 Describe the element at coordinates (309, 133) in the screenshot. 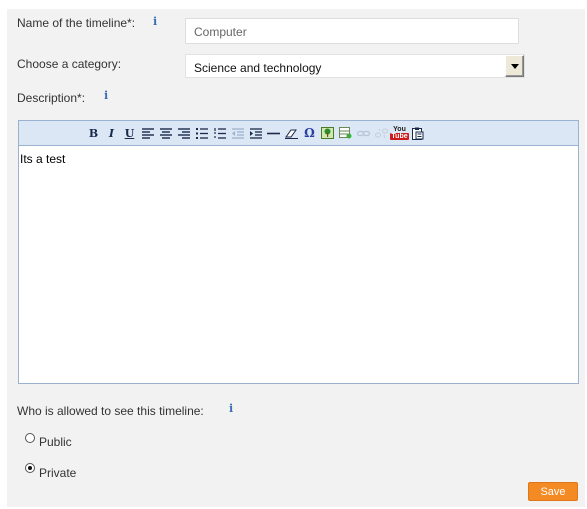

I see `special-character-icon: Ω` at that location.